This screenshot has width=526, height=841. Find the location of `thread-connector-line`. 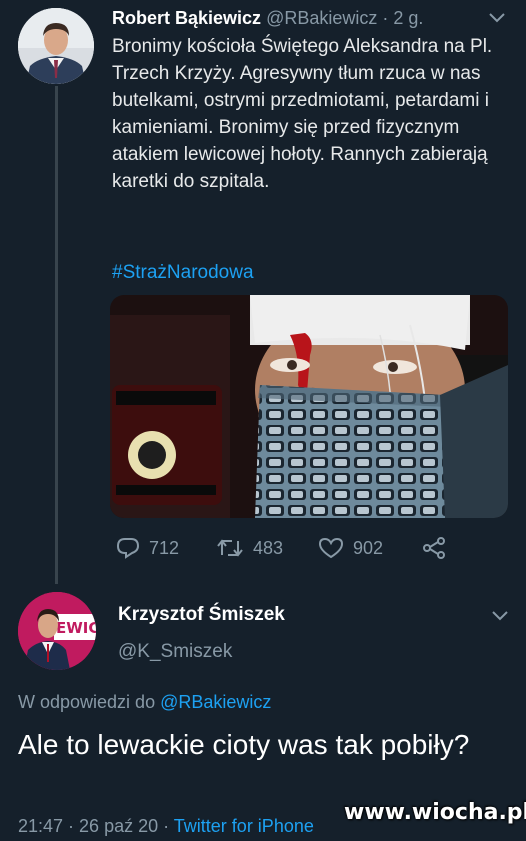

thread-connector-line is located at coordinates (56, 335).